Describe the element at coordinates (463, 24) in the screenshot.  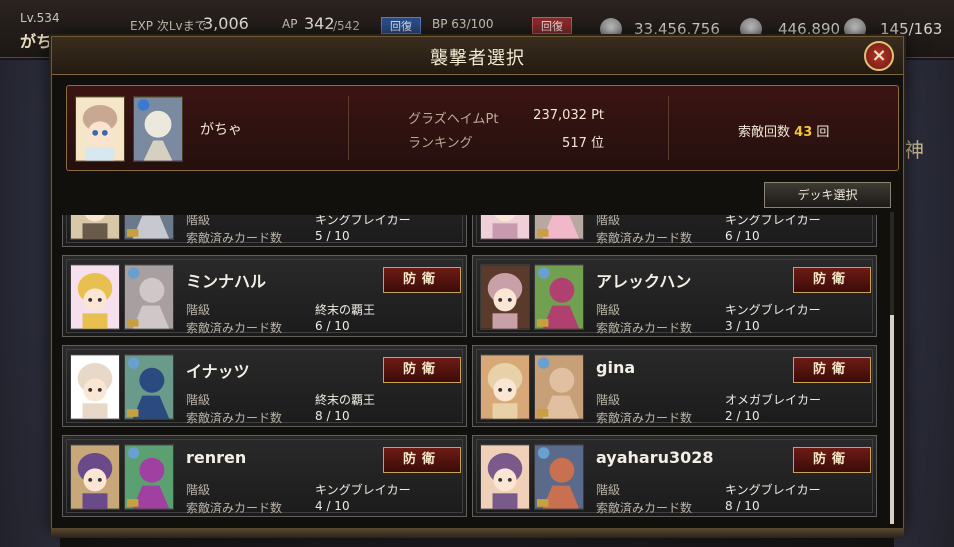
I see `bp-value: BP 63/100` at that location.